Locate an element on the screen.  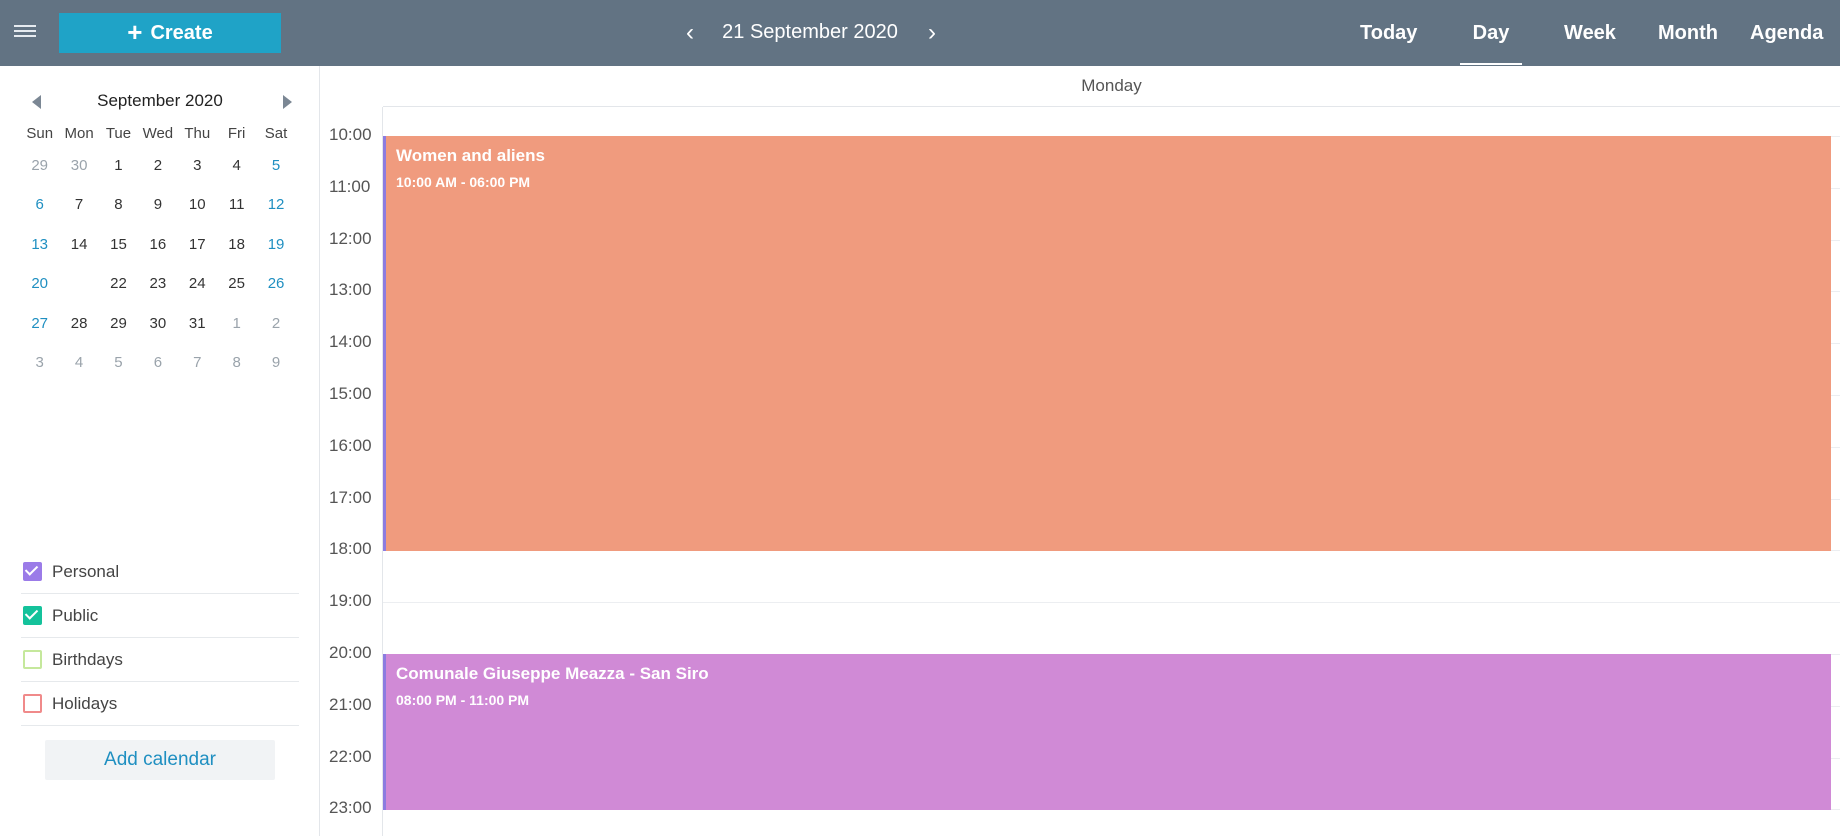
tab-day: Day is located at coordinates (1491, 41).